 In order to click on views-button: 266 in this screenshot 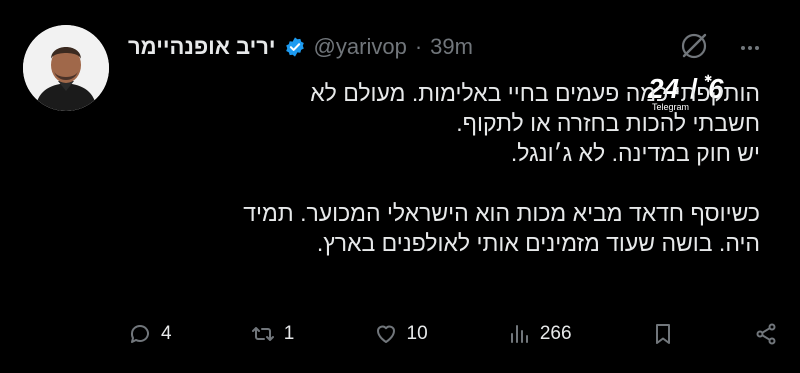, I will do `click(539, 334)`.